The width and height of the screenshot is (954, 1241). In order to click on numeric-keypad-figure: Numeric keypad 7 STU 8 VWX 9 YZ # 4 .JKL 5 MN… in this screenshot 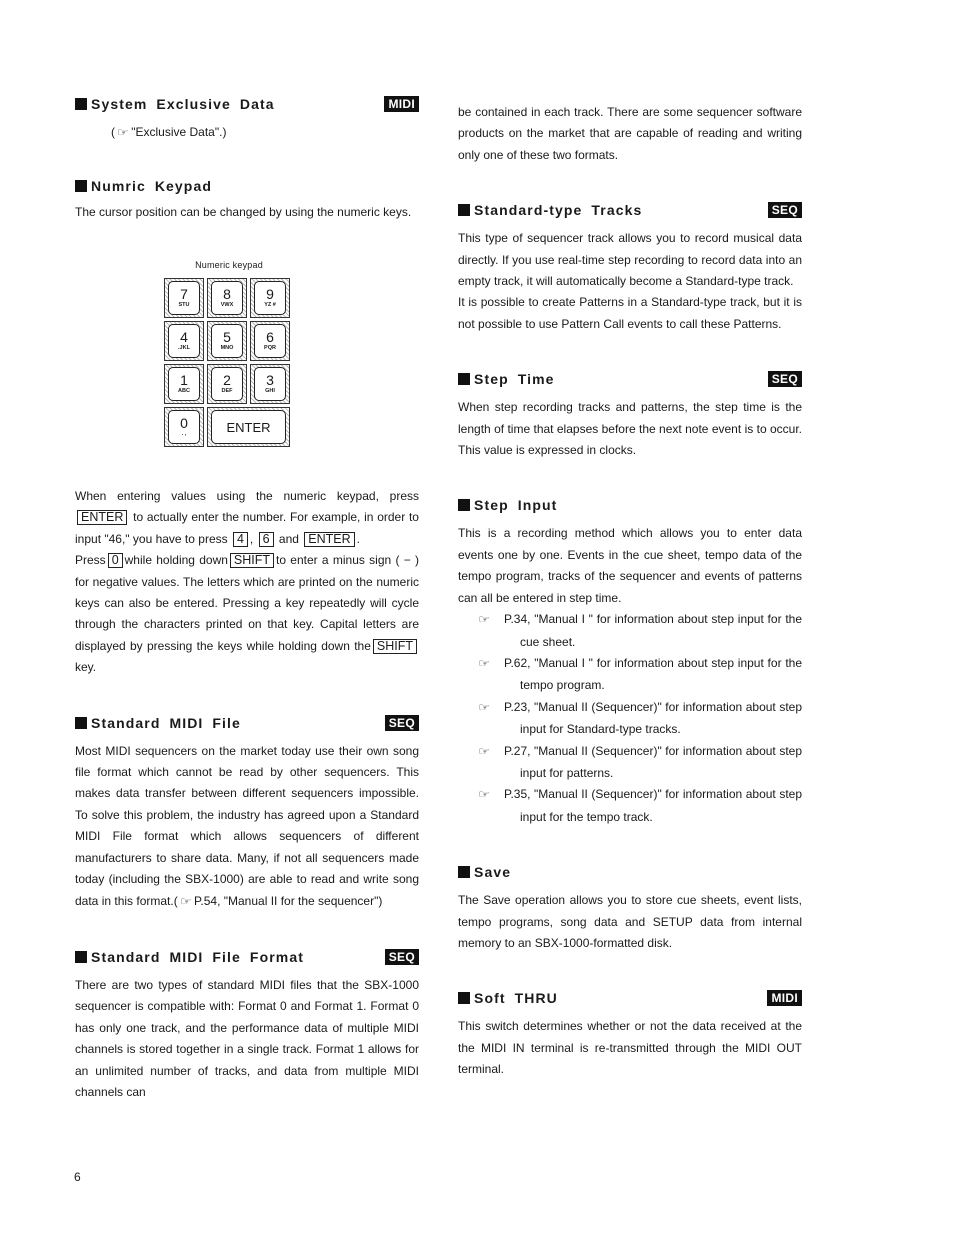, I will do `click(229, 355)`.